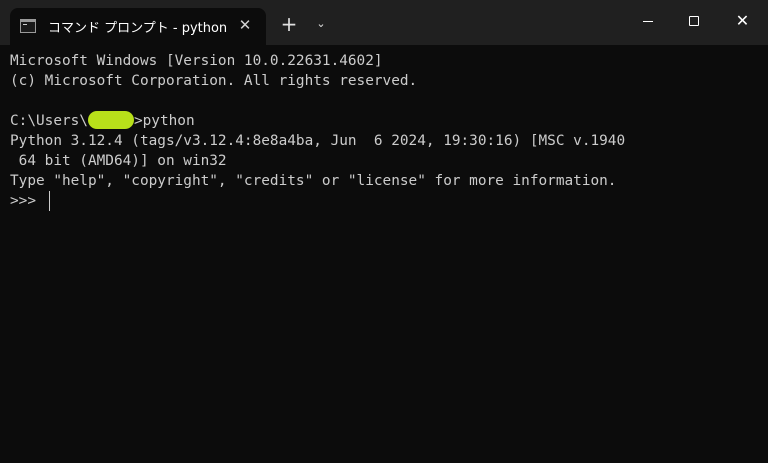  Describe the element at coordinates (289, 24) in the screenshot. I see `new-tab-button: +` at that location.